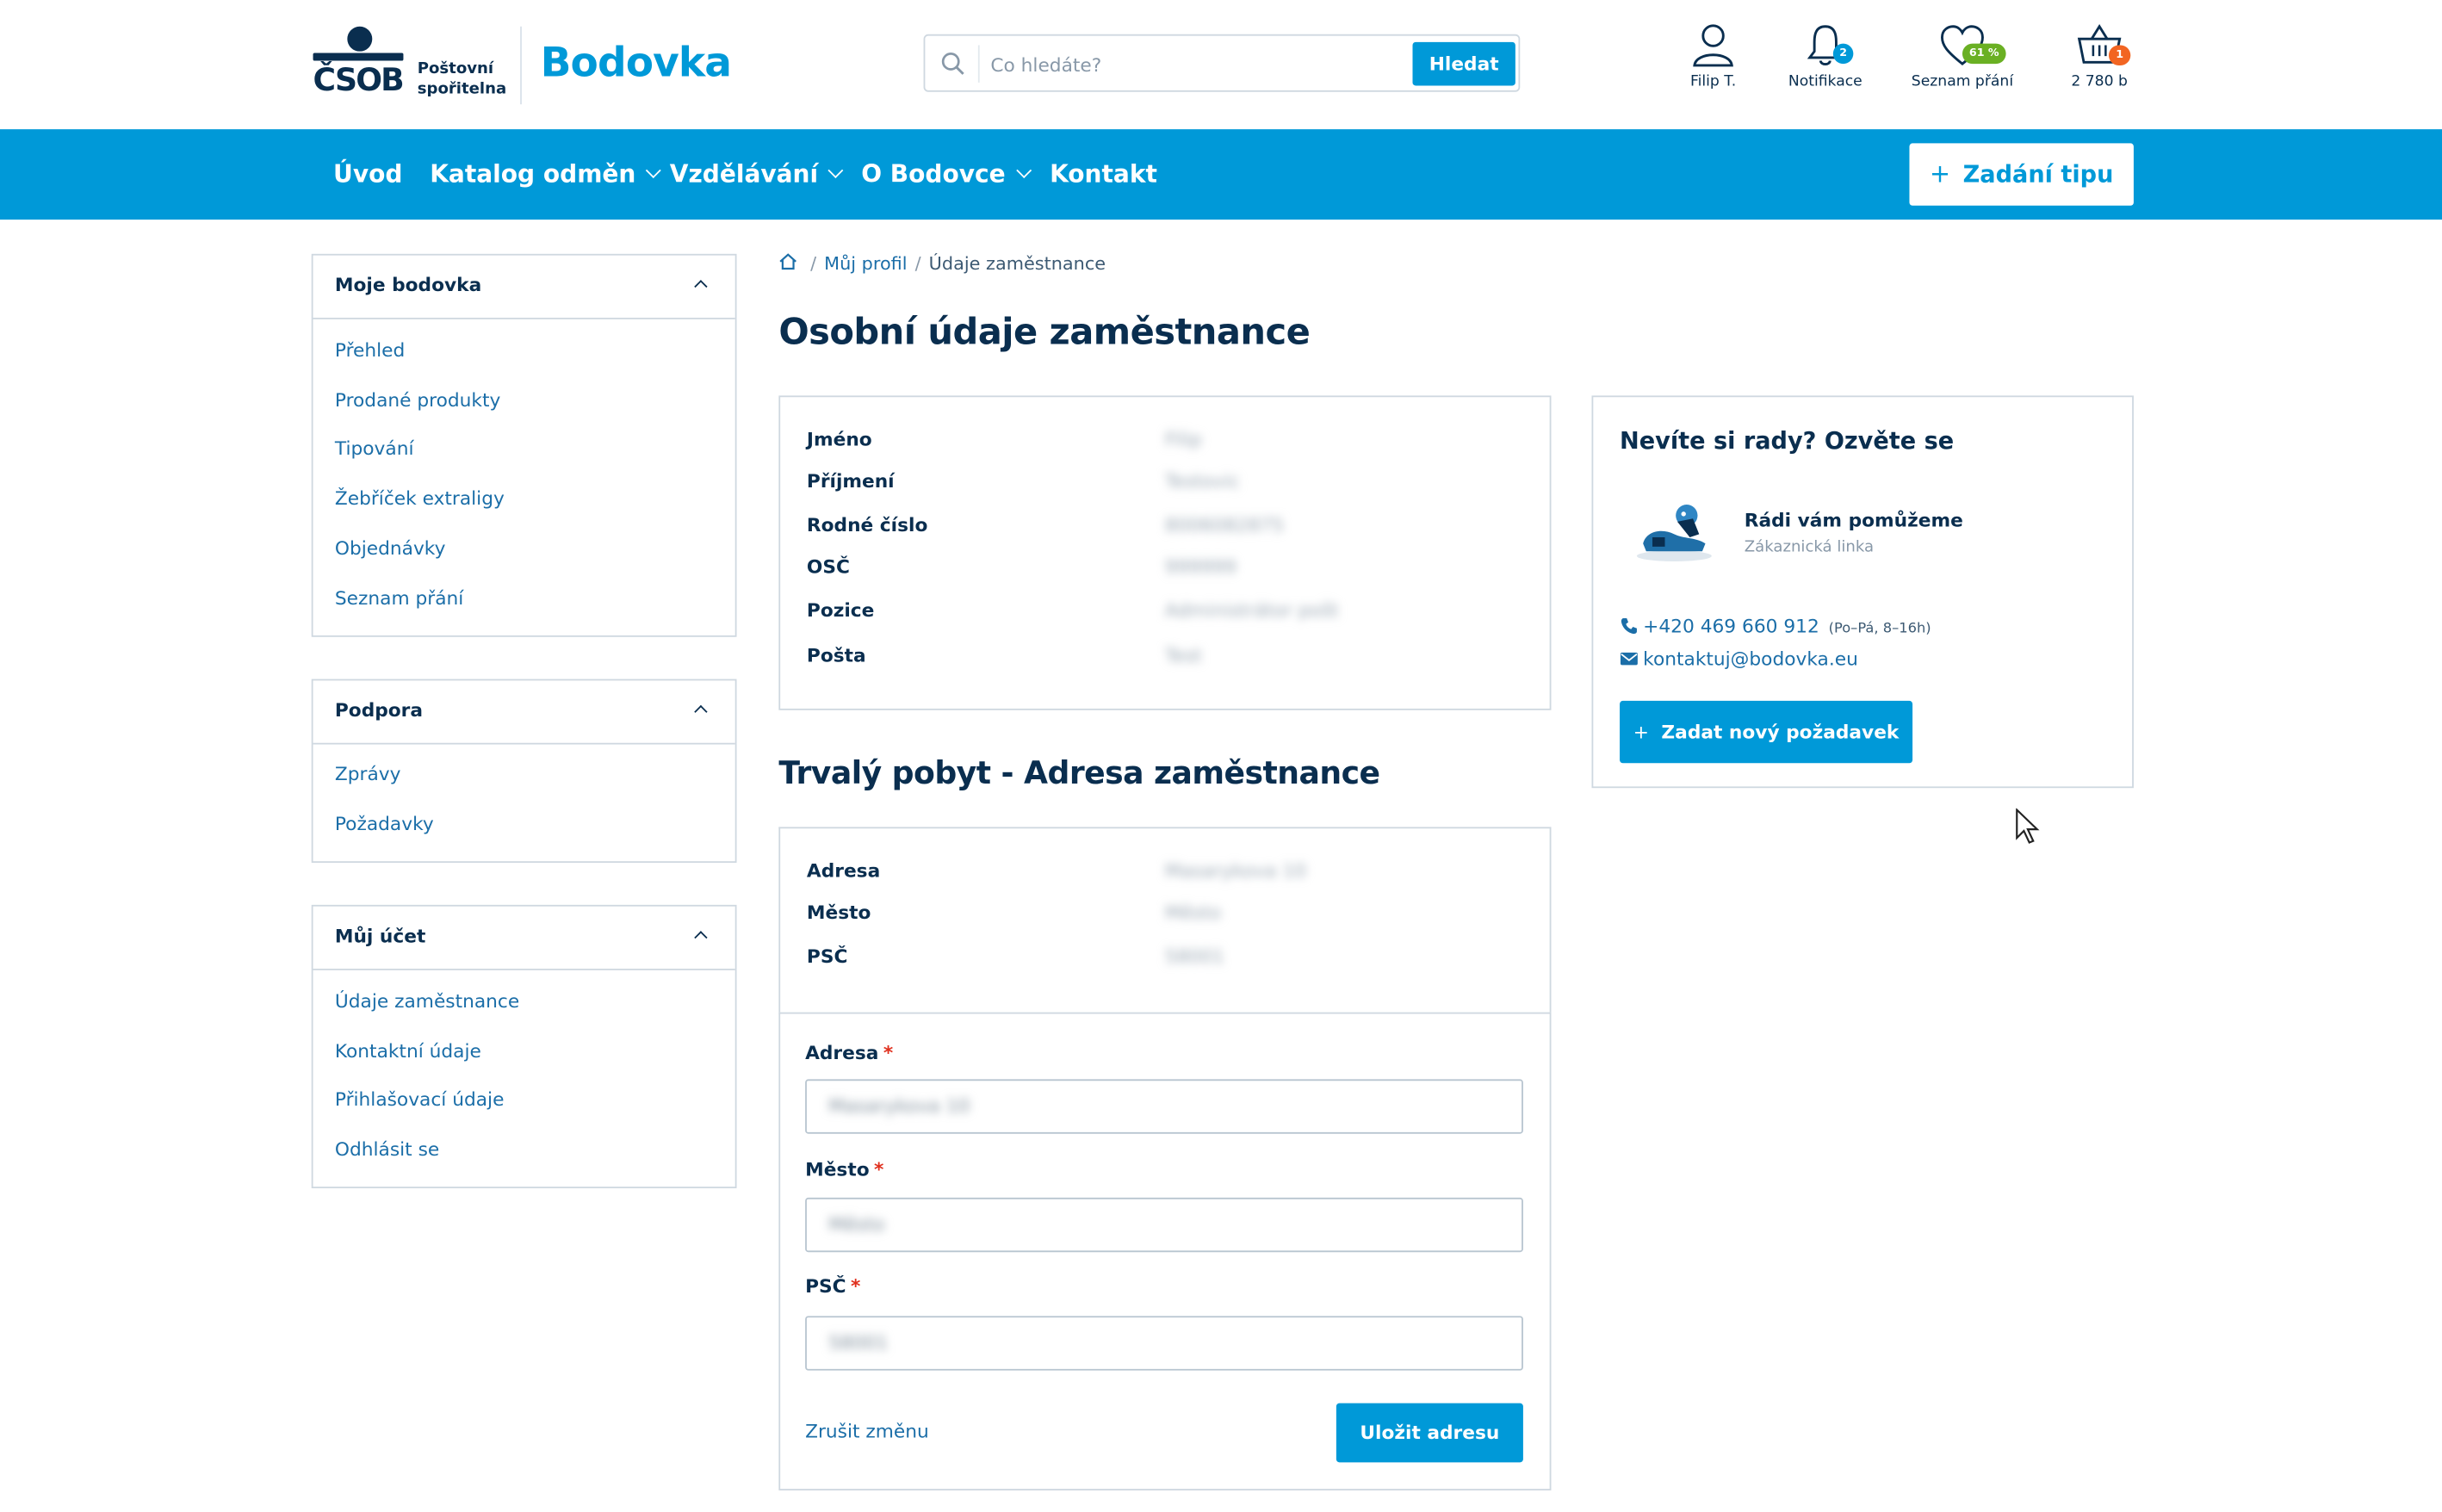  Describe the element at coordinates (1079, 772) in the screenshot. I see `section-title-address: Trvalý pobyt - Adresa zaměstnance` at that location.